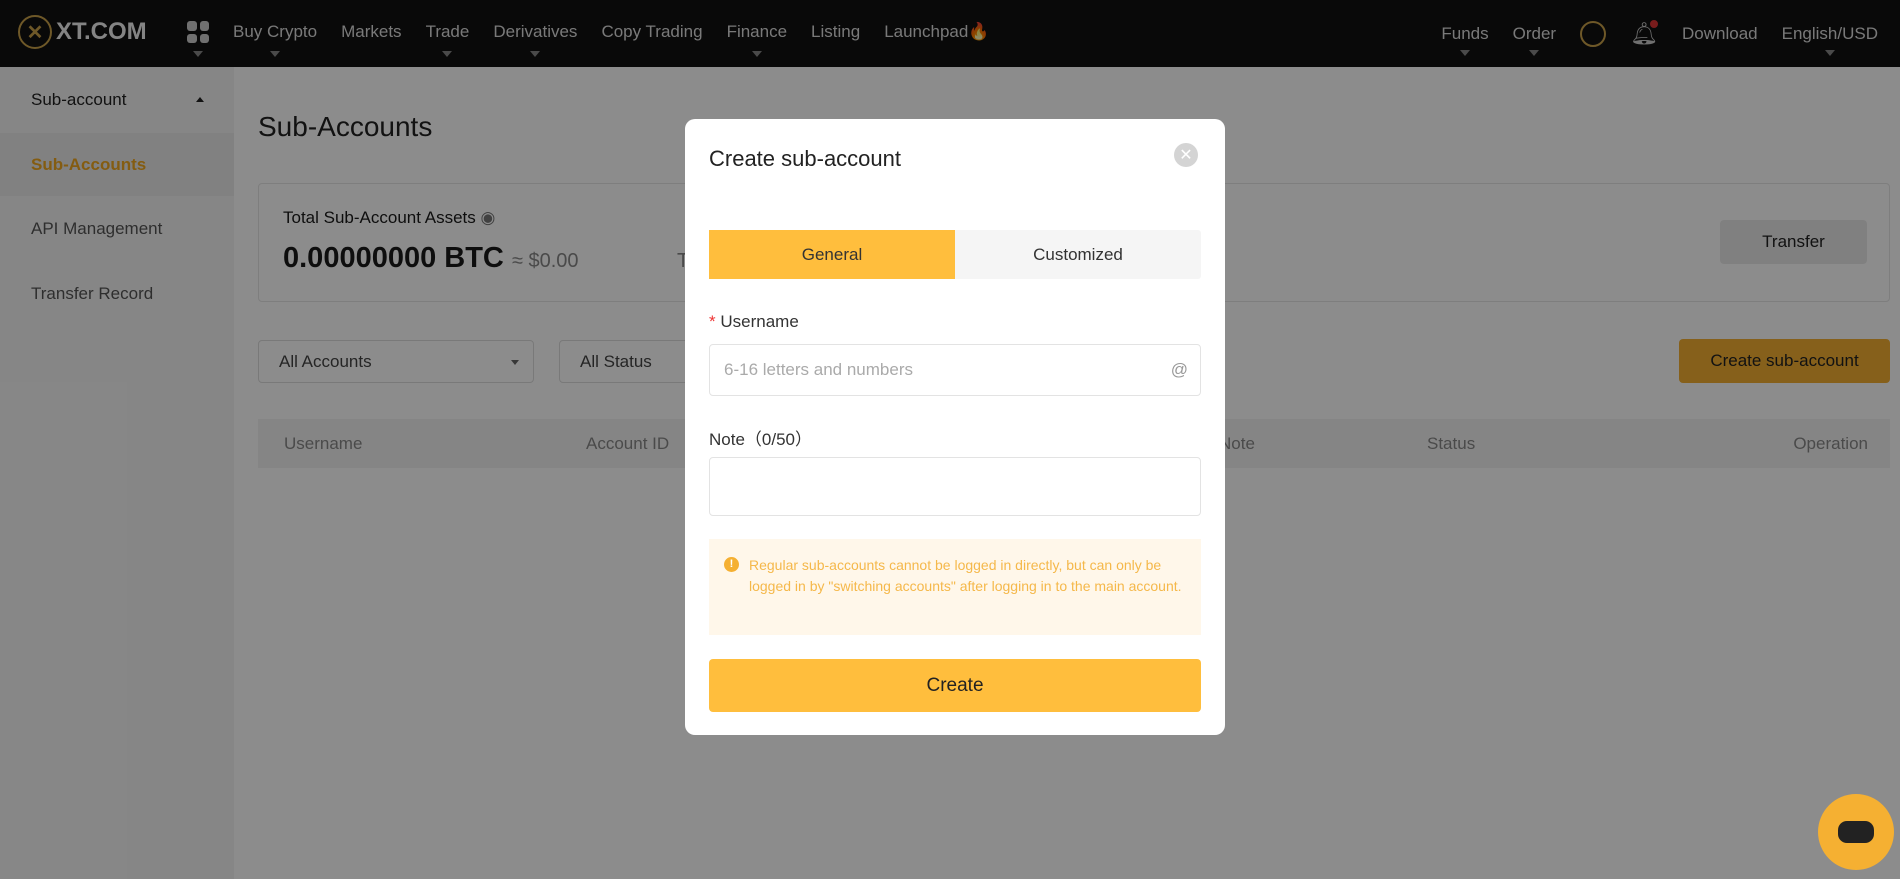 This screenshot has width=1900, height=879. I want to click on username-label: * Username, so click(754, 321).